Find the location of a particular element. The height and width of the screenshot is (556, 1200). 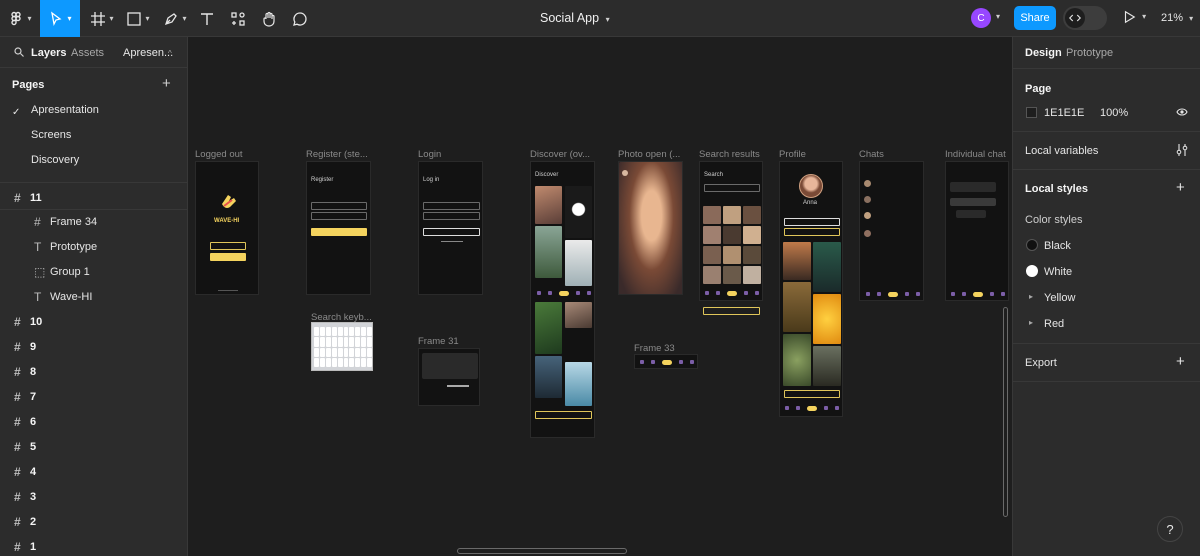

tab-assets: Assets is located at coordinates (87, 53).